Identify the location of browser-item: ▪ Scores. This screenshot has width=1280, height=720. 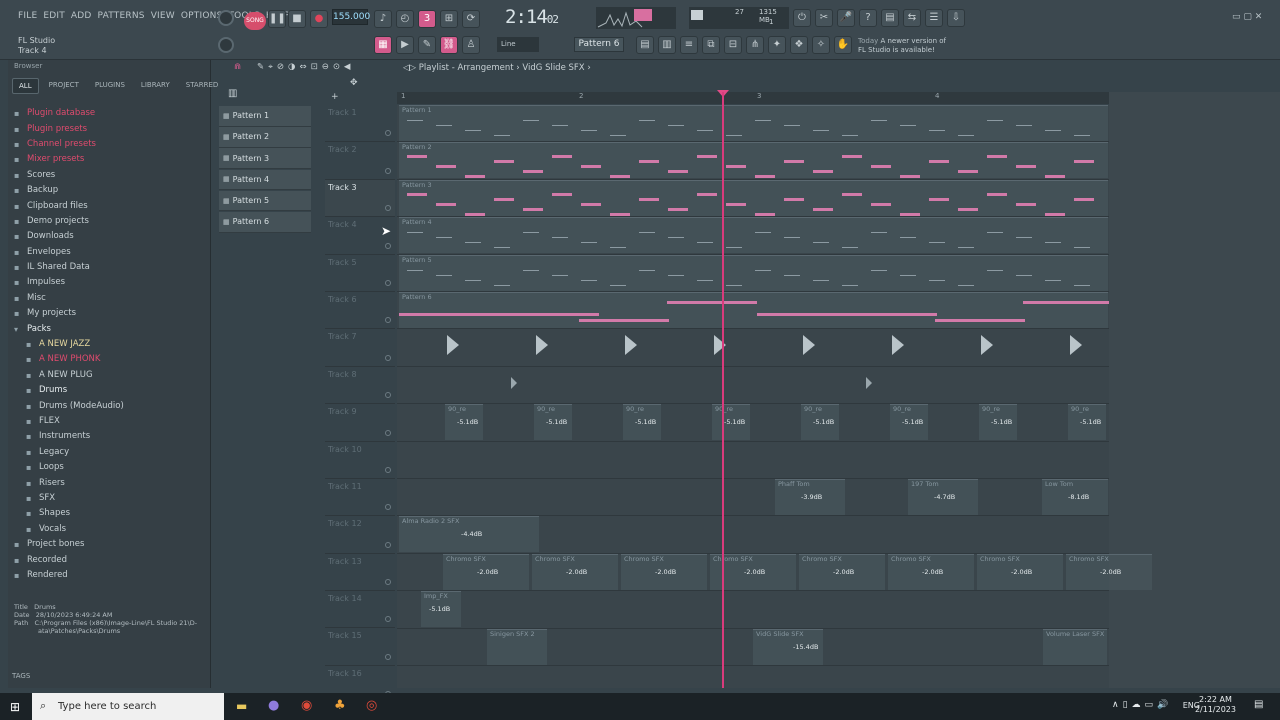
(111, 175).